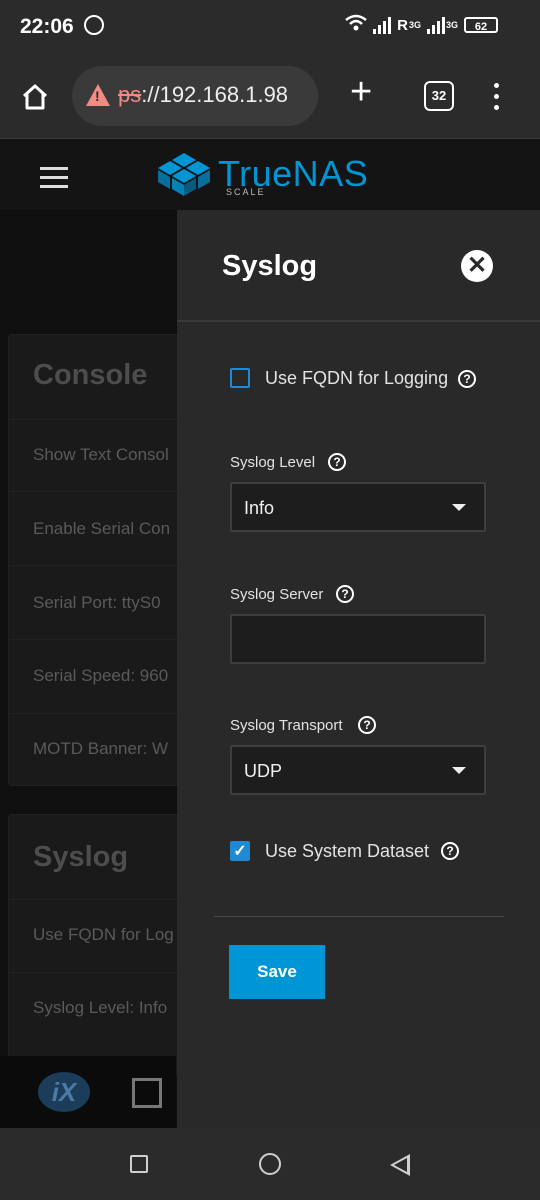 The width and height of the screenshot is (540, 1200). What do you see at coordinates (101, 454) in the screenshot?
I see `console-row: Show Text Consol` at bounding box center [101, 454].